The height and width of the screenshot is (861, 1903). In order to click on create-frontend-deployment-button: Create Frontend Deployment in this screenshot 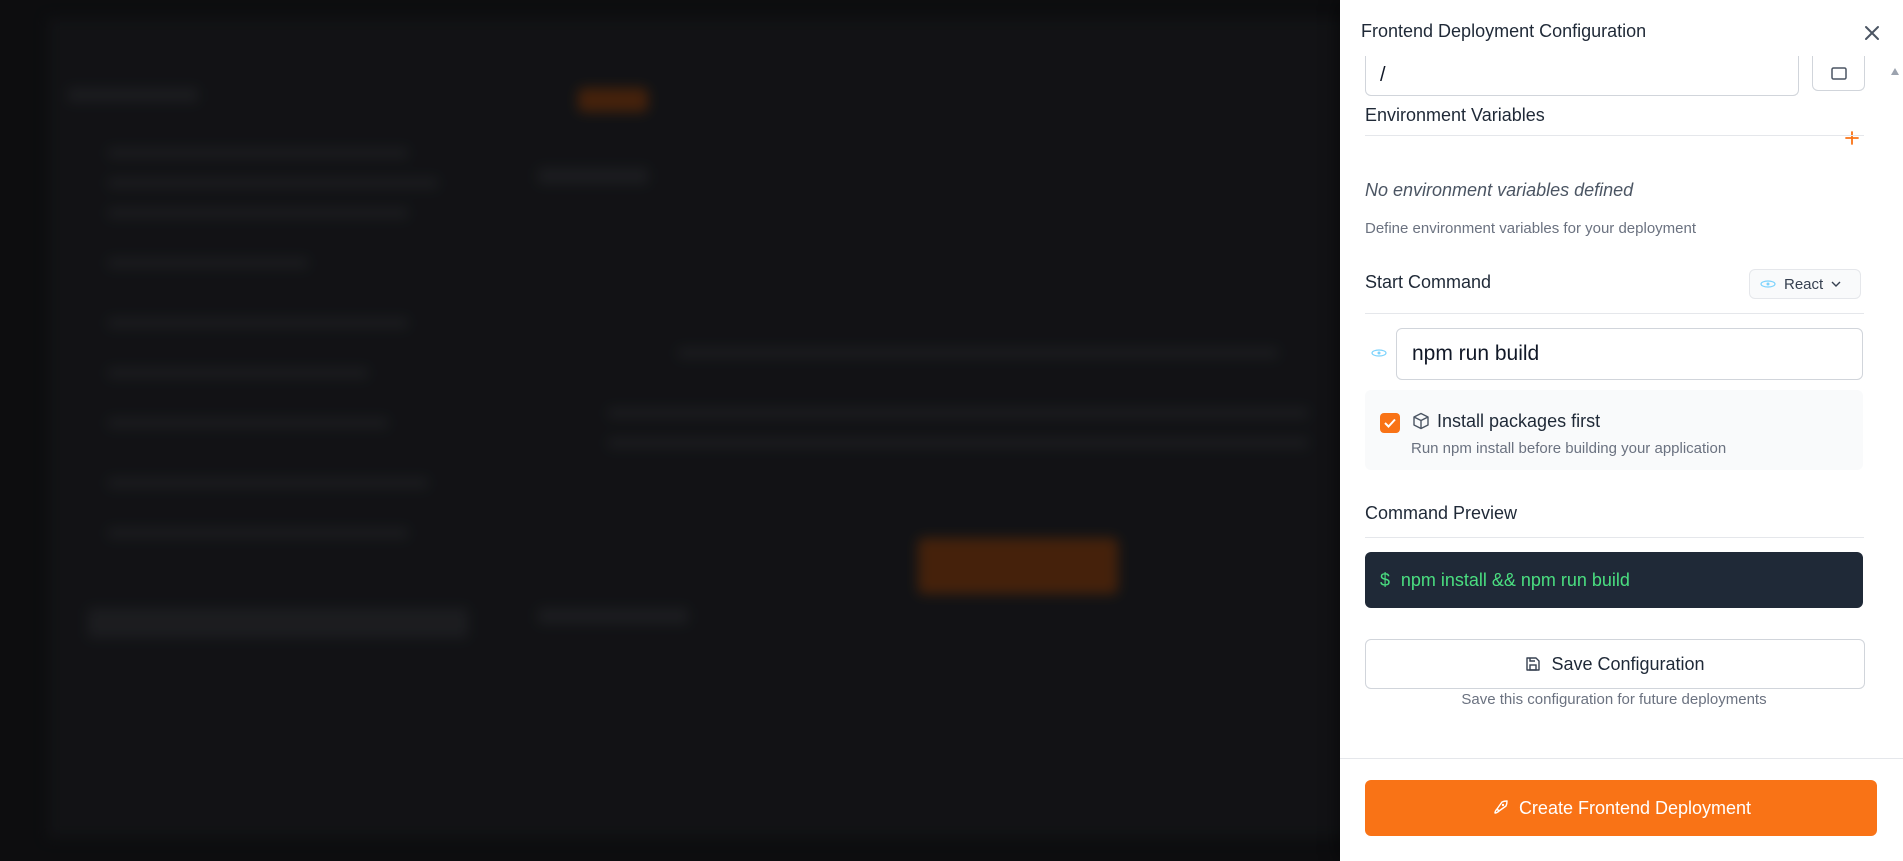, I will do `click(1621, 808)`.